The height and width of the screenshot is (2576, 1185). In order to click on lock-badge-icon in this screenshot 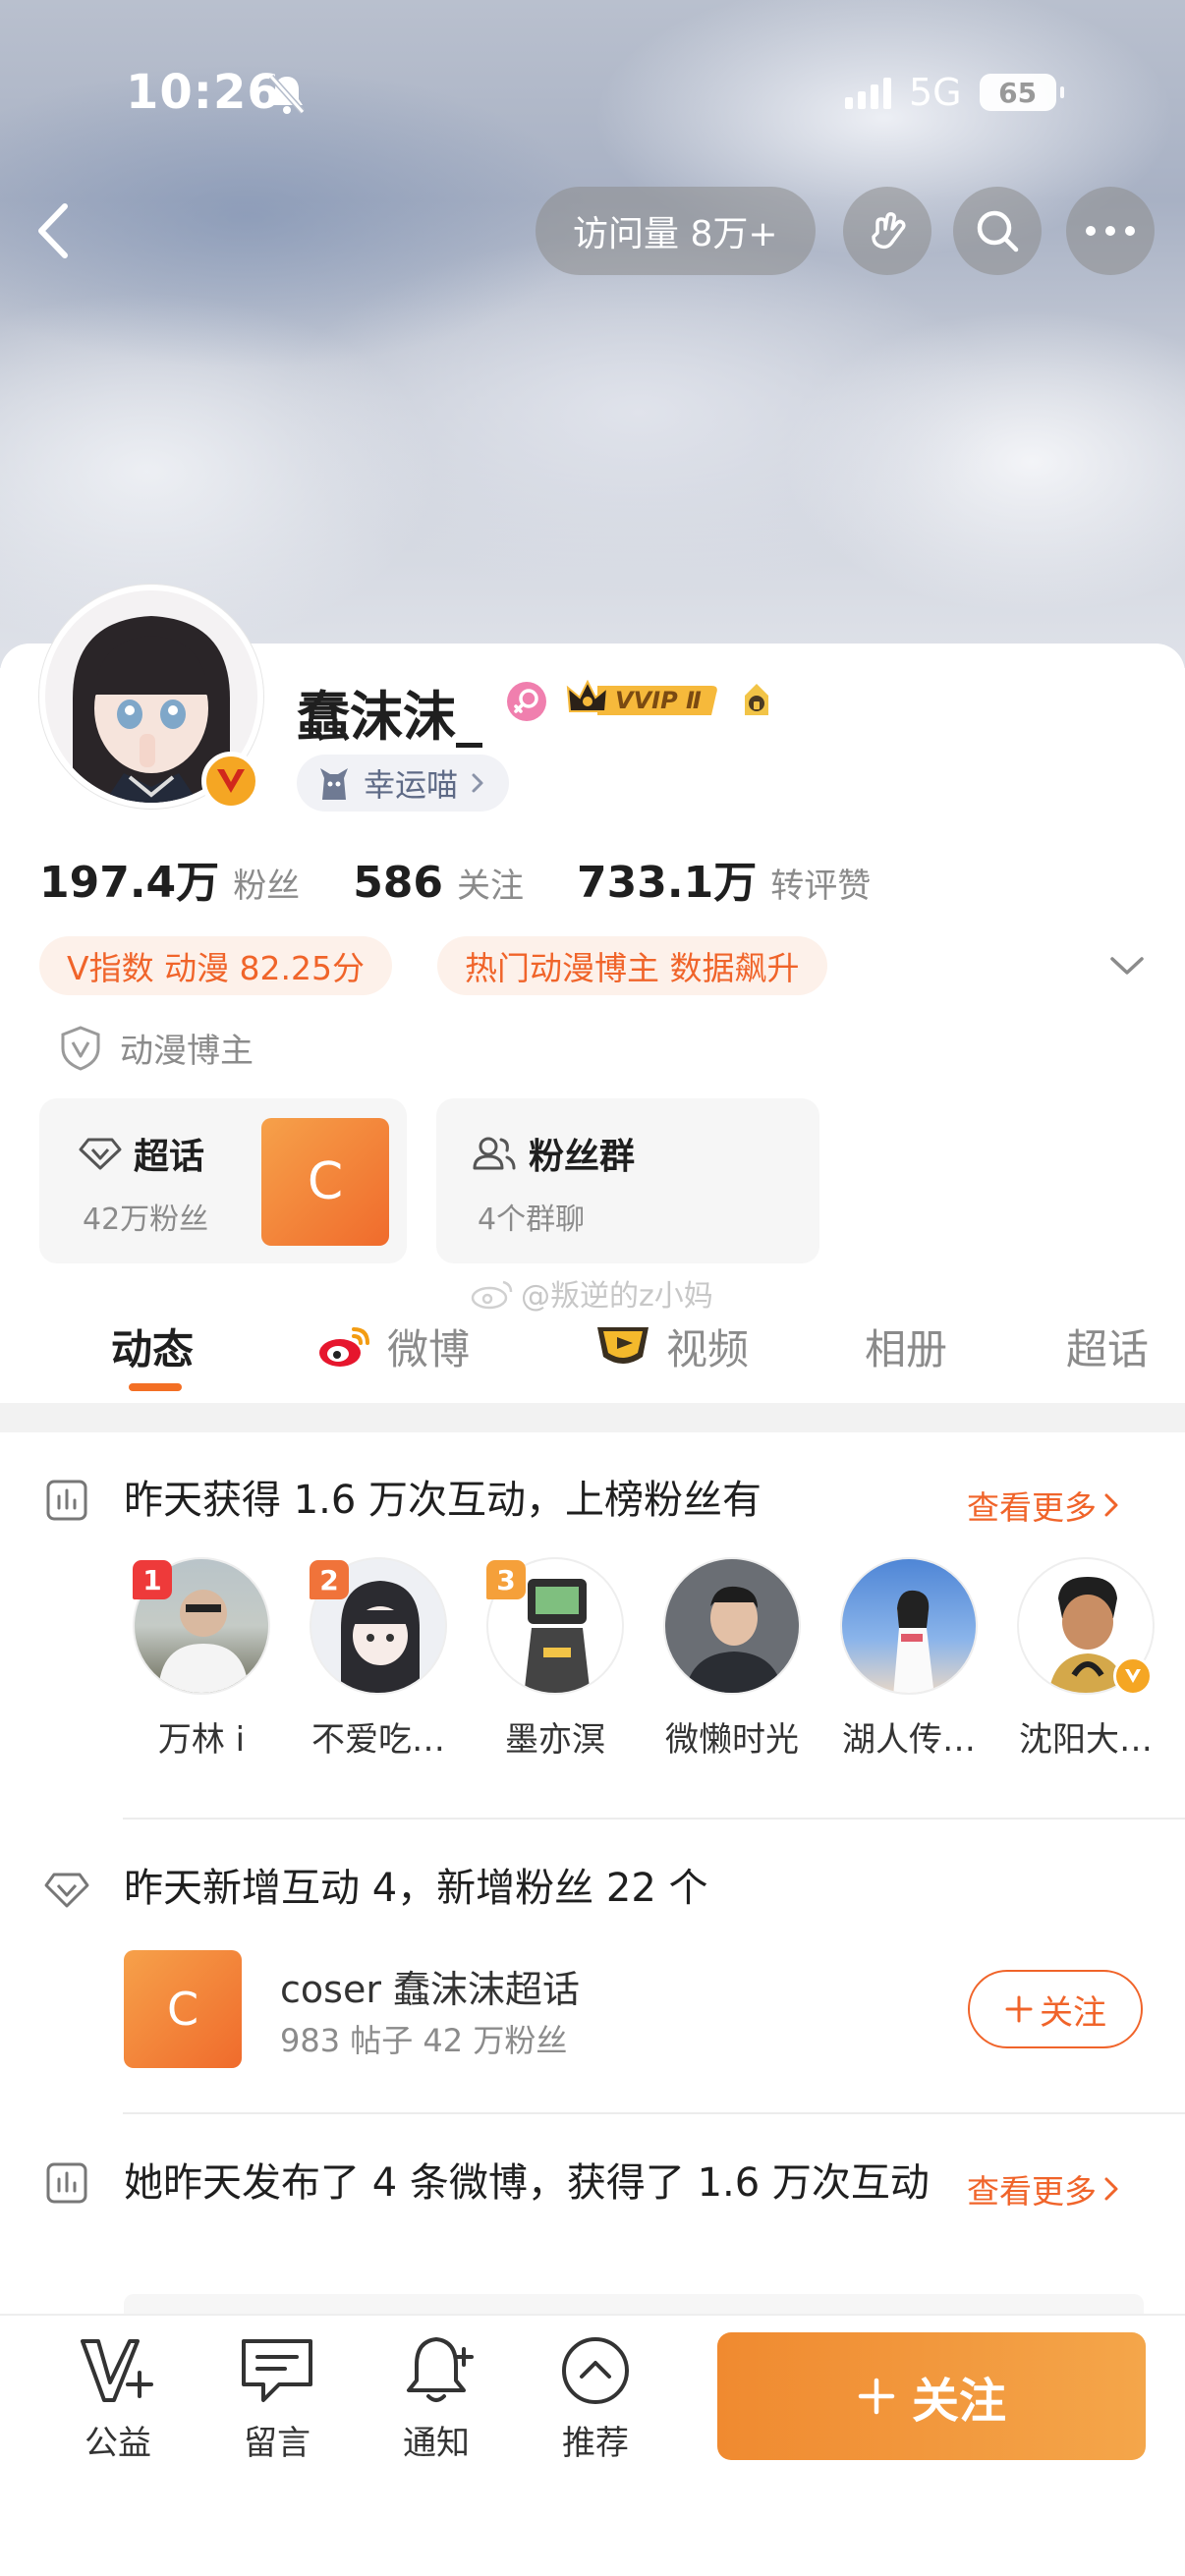, I will do `click(757, 699)`.